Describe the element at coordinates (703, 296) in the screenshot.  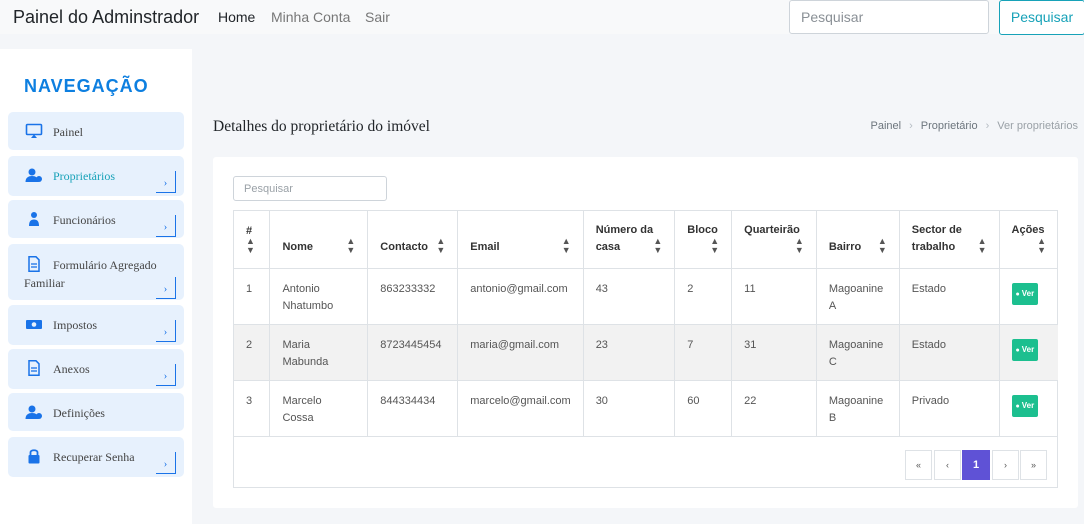
I see `cell-bloco: 2` at that location.